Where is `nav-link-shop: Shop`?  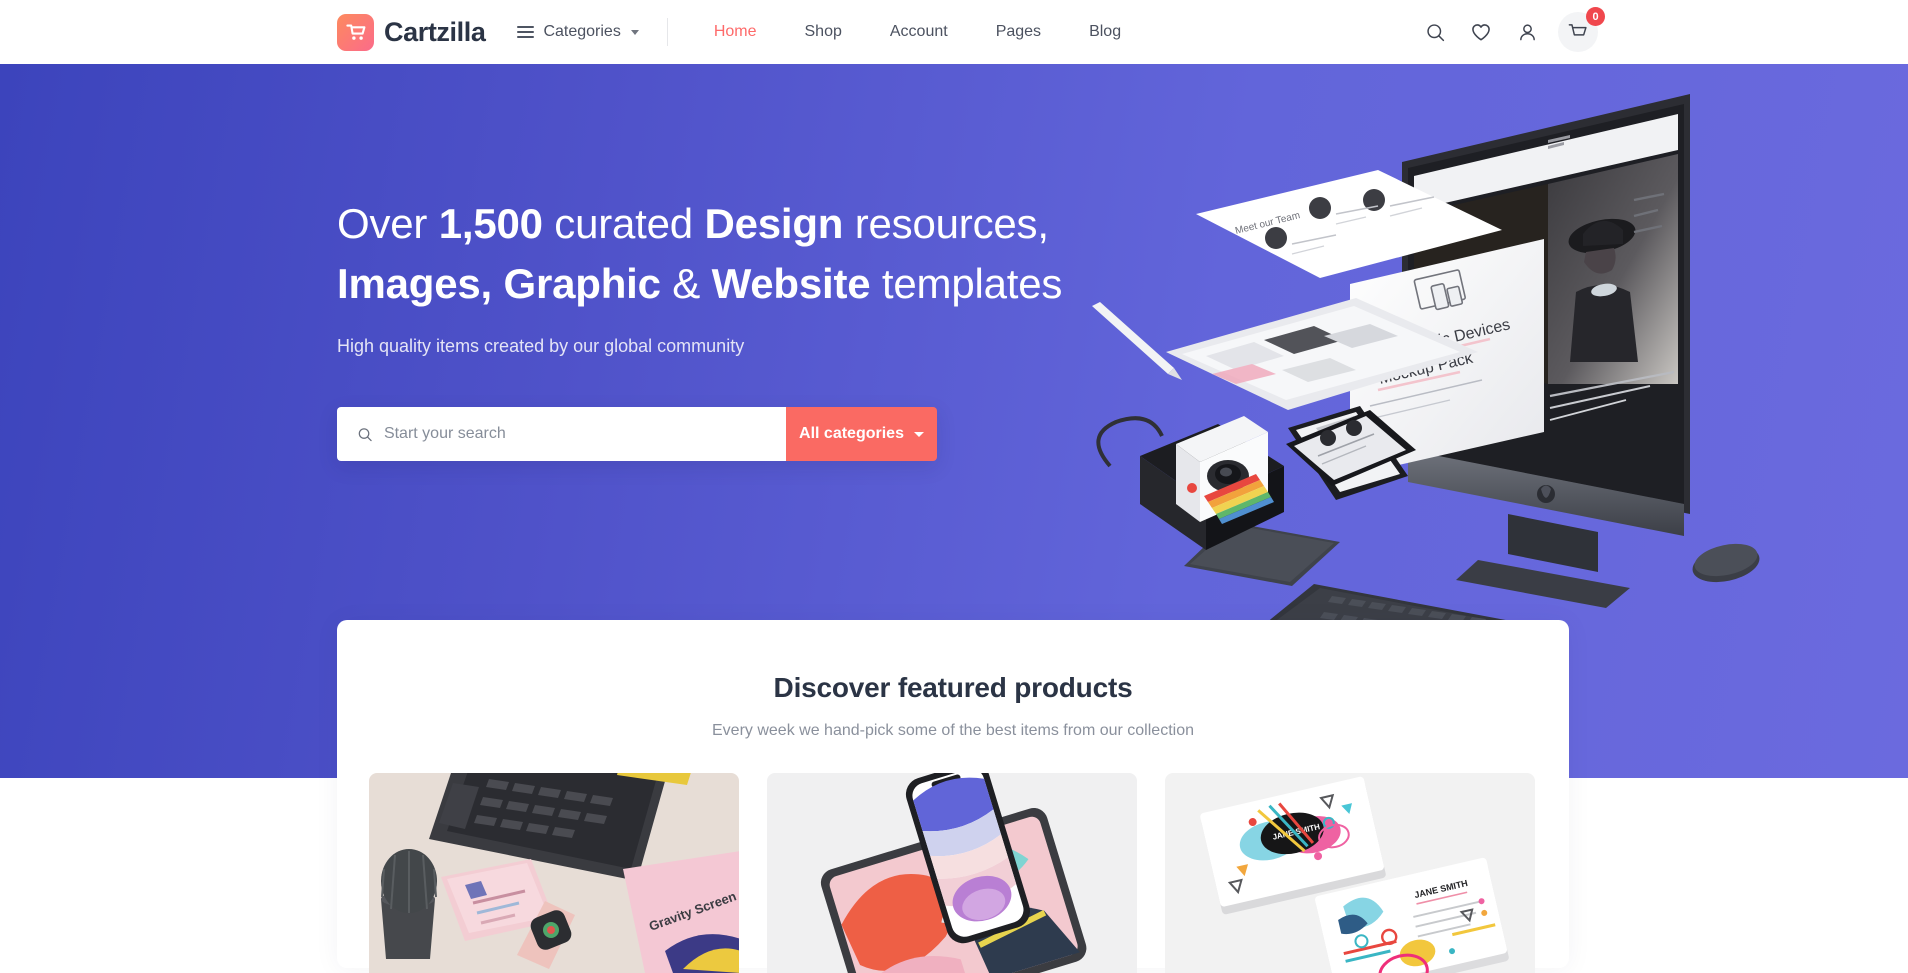 nav-link-shop: Shop is located at coordinates (823, 32).